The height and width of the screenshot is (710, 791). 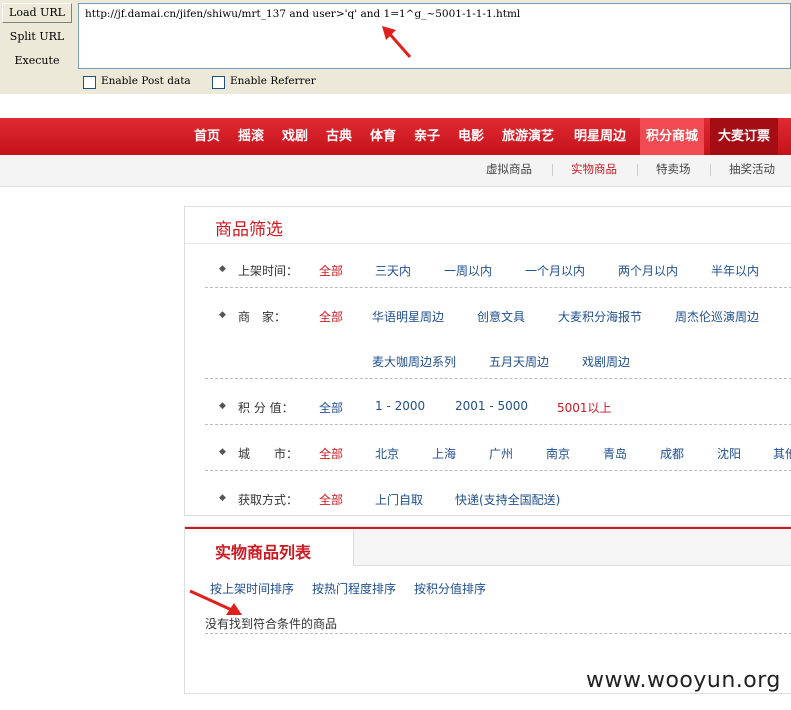 What do you see at coordinates (558, 453) in the screenshot?
I see `filter-option: 南京` at bounding box center [558, 453].